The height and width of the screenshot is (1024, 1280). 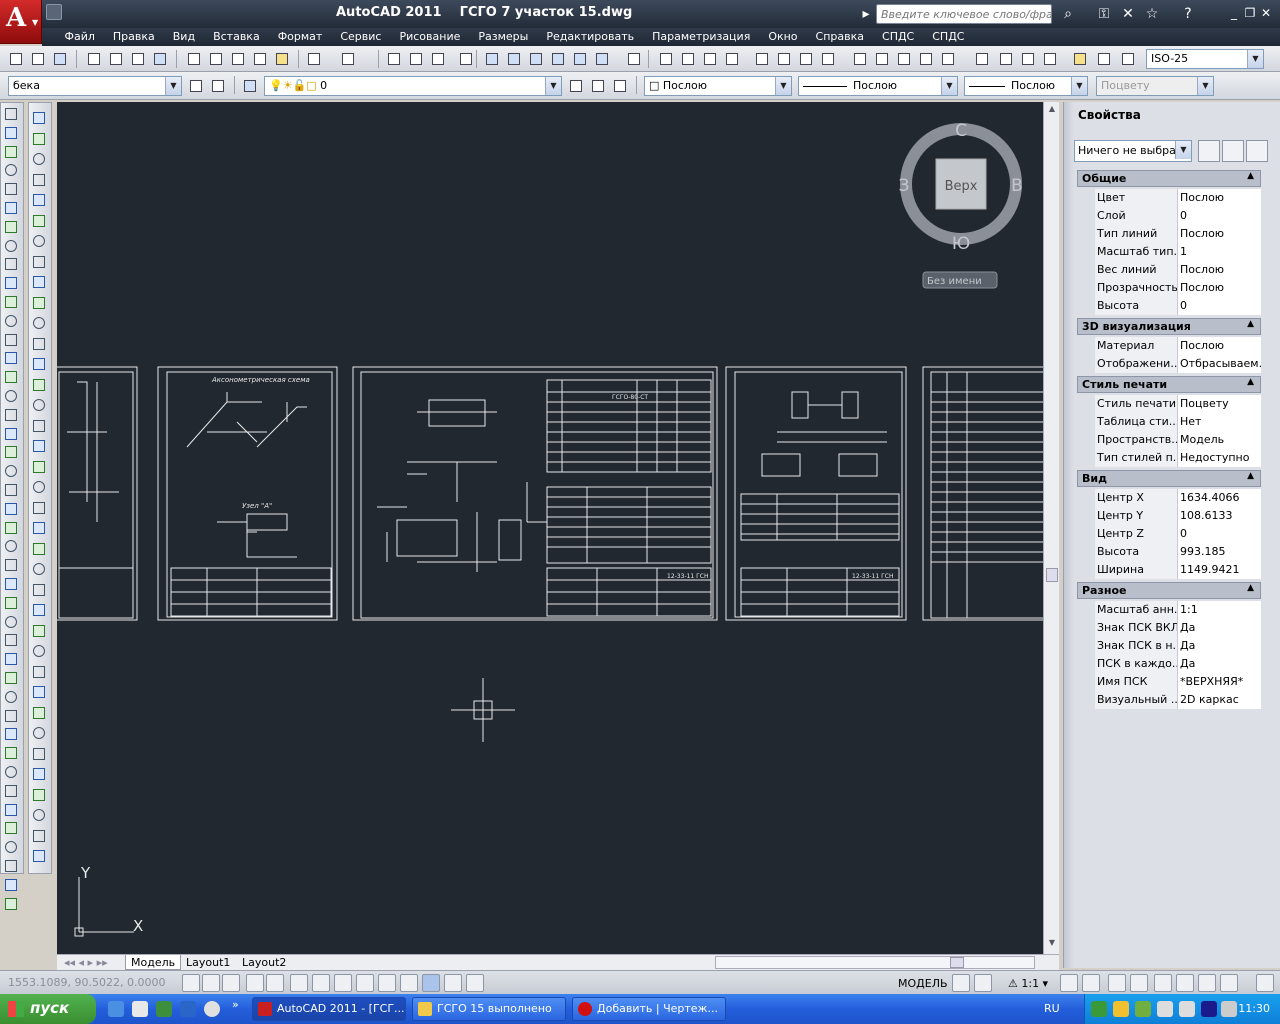 What do you see at coordinates (1219, 404) in the screenshot?
I see `property-value: Поцвету` at bounding box center [1219, 404].